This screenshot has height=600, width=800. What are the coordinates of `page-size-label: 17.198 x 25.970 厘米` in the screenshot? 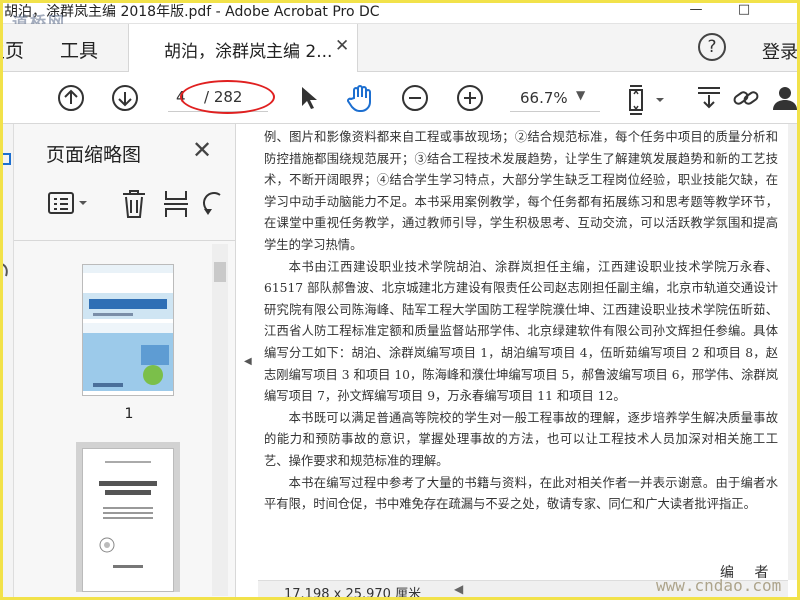 It's located at (353, 593).